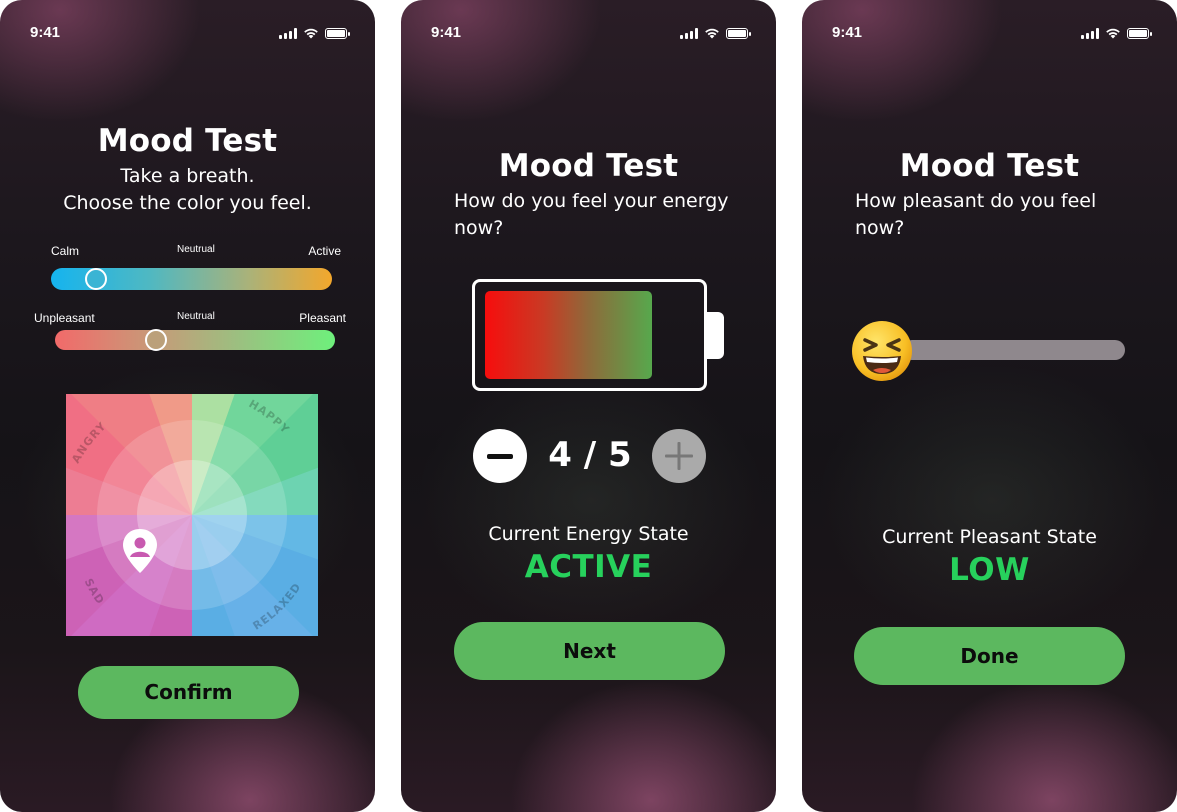  What do you see at coordinates (976, 201) in the screenshot?
I see `subtitle-line-1: How pleasant do you feel` at bounding box center [976, 201].